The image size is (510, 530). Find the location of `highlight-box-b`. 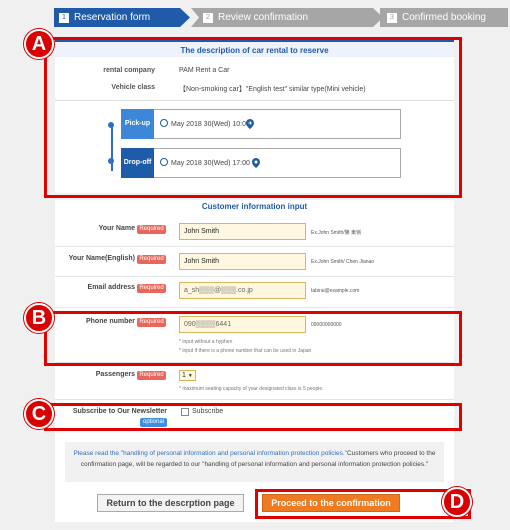

highlight-box-b is located at coordinates (253, 338).